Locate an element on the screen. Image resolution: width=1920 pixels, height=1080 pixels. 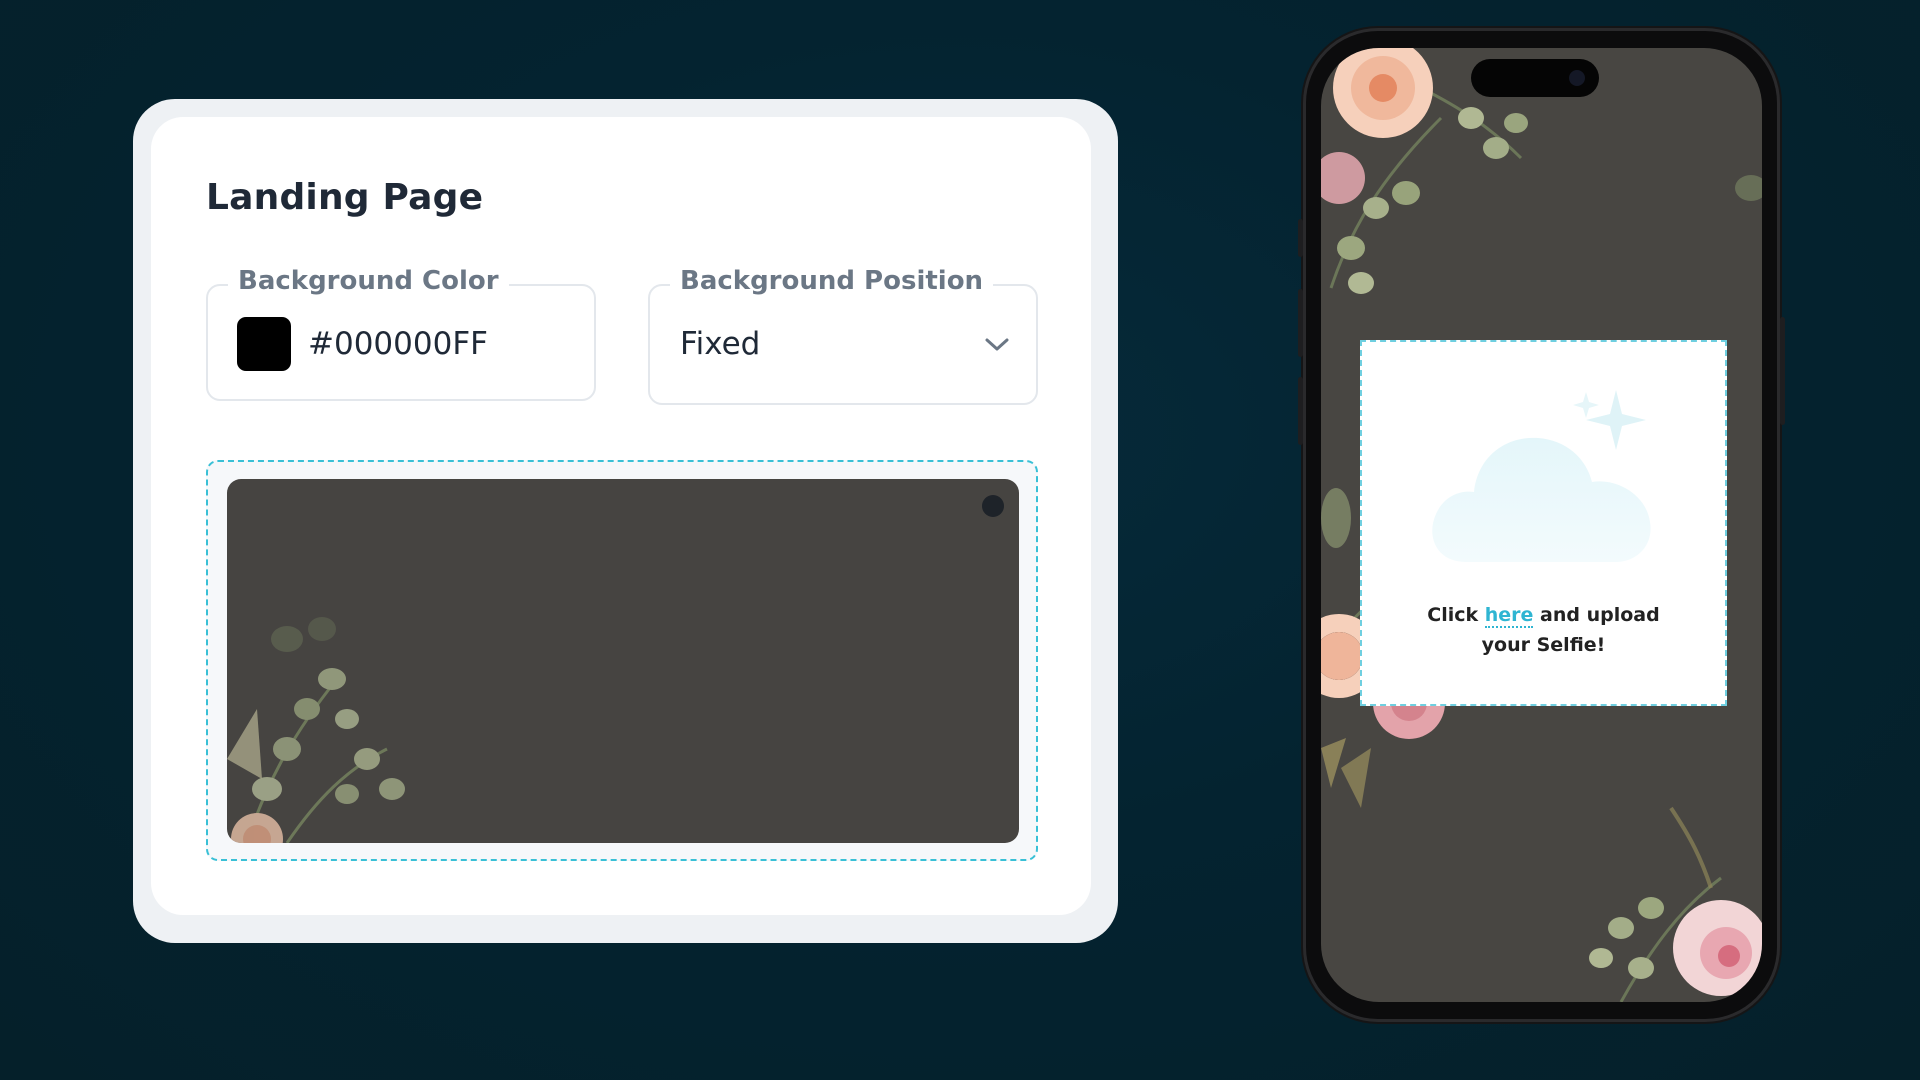
chevron-down-icon is located at coordinates (997, 345).